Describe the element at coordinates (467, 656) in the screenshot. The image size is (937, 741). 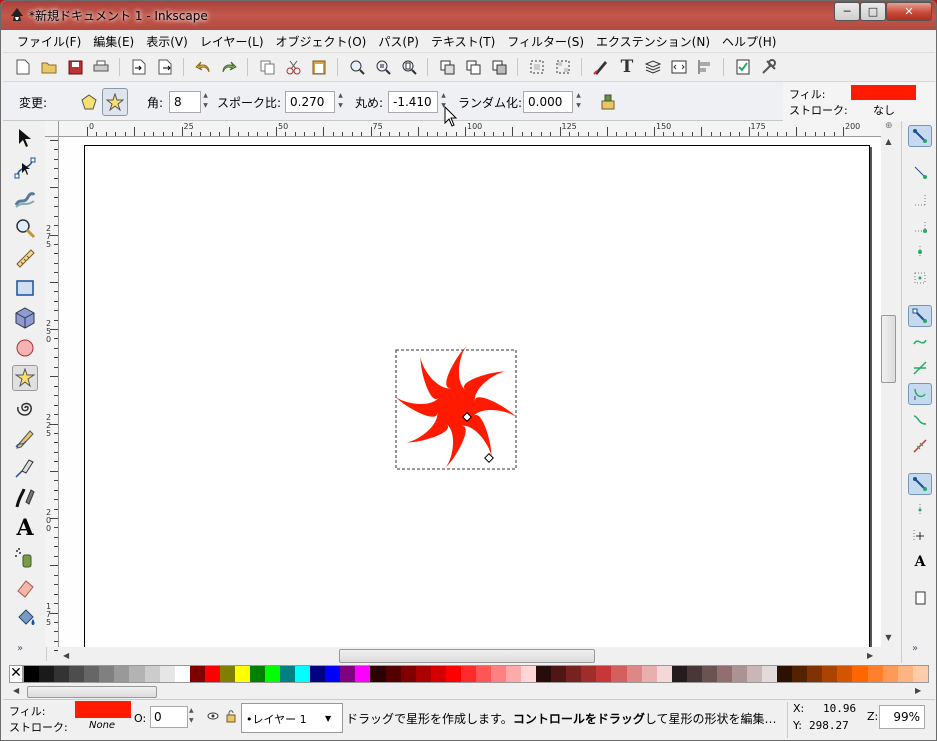
I see `horizontal-scroll-thumb` at that location.